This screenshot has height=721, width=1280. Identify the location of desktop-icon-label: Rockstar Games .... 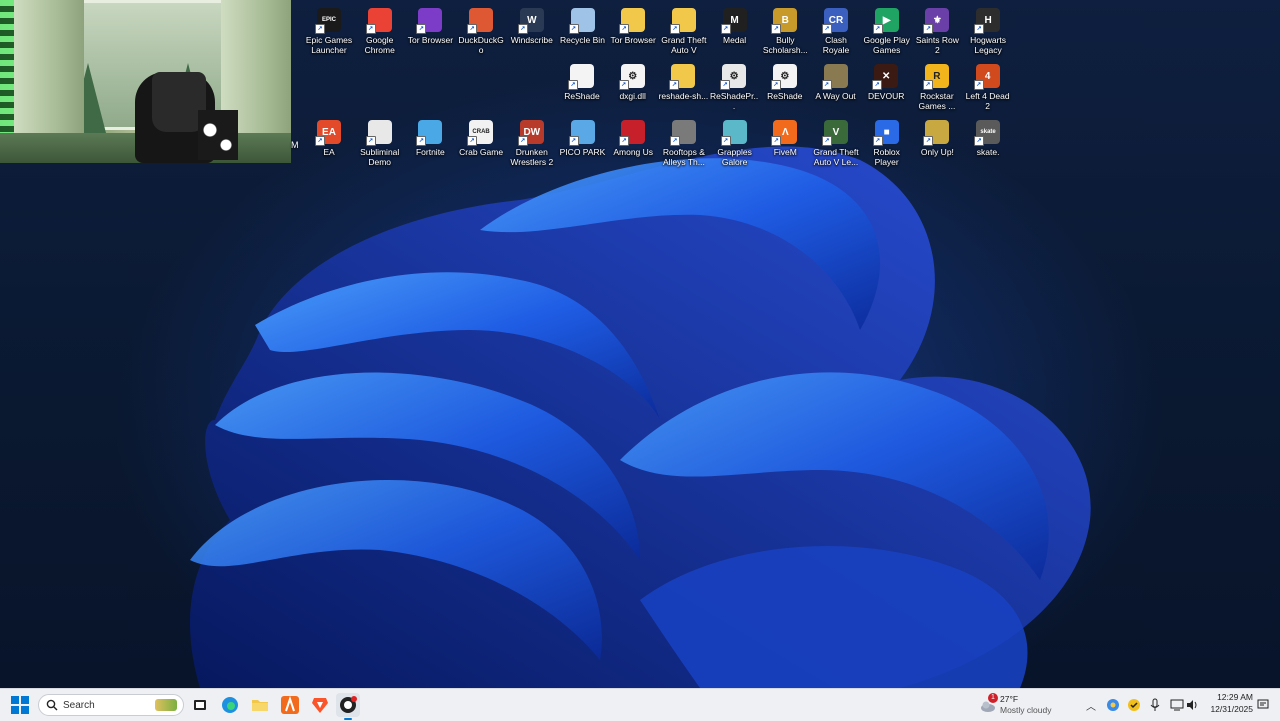
(937, 101).